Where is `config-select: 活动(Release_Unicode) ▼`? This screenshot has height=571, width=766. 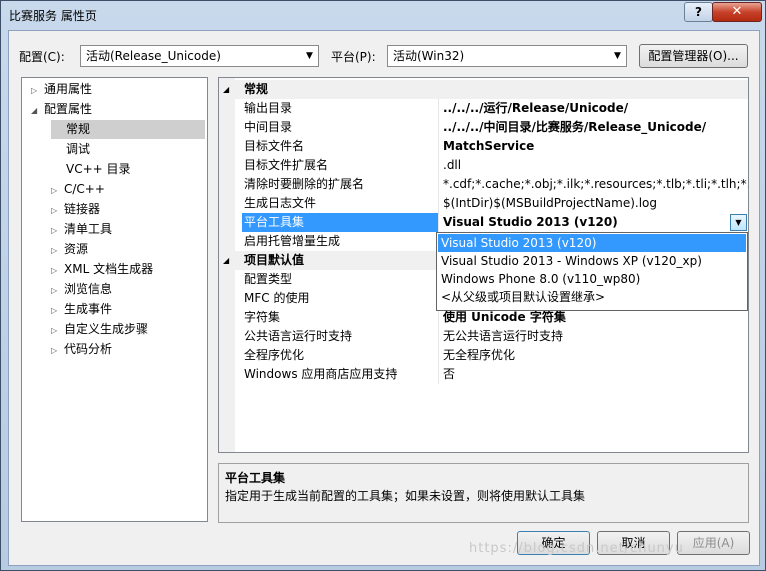
config-select: 活动(Release_Unicode) ▼ is located at coordinates (199, 56).